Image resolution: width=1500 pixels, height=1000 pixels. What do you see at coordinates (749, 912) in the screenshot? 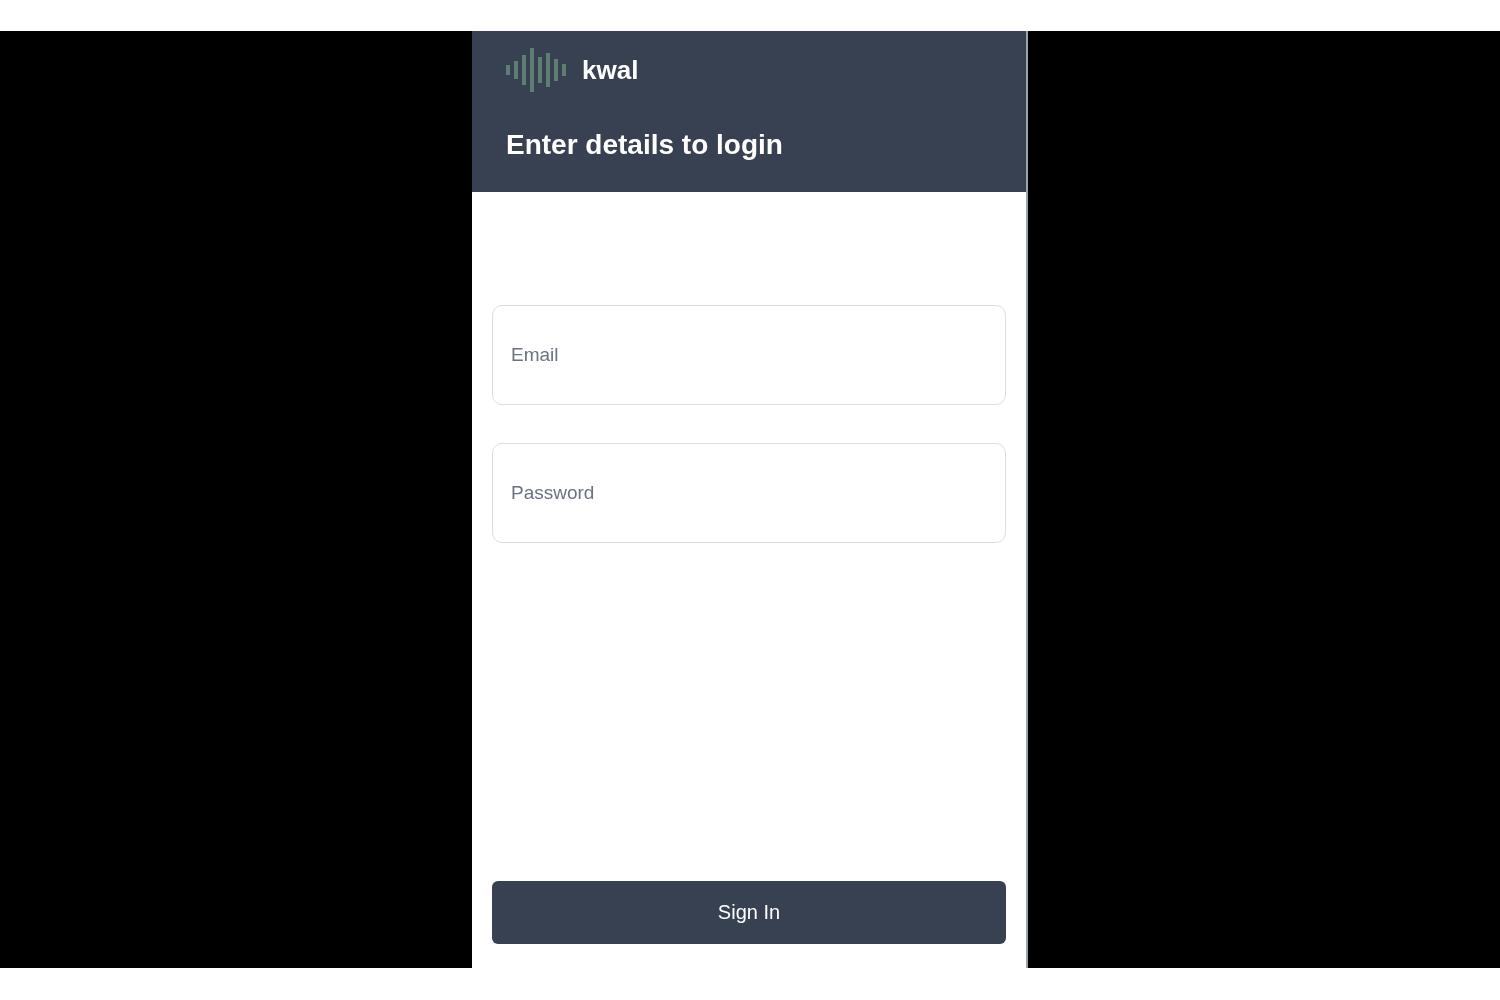
I see `sign-in-button: Sign In` at bounding box center [749, 912].